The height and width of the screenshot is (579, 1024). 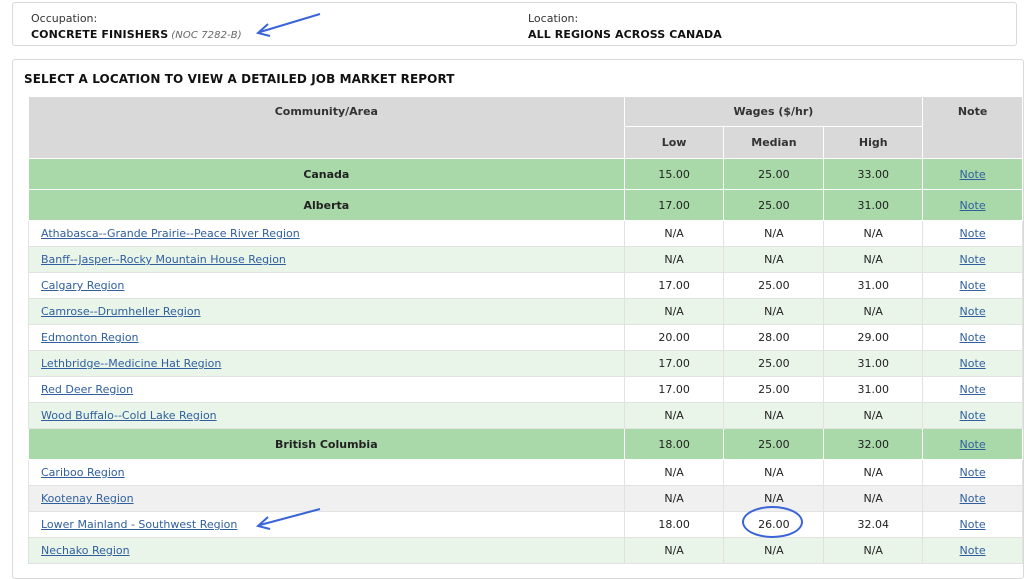 What do you see at coordinates (525, 472) in the screenshot?
I see `table-row: Cariboo Region N/A N/A N/A Note` at bounding box center [525, 472].